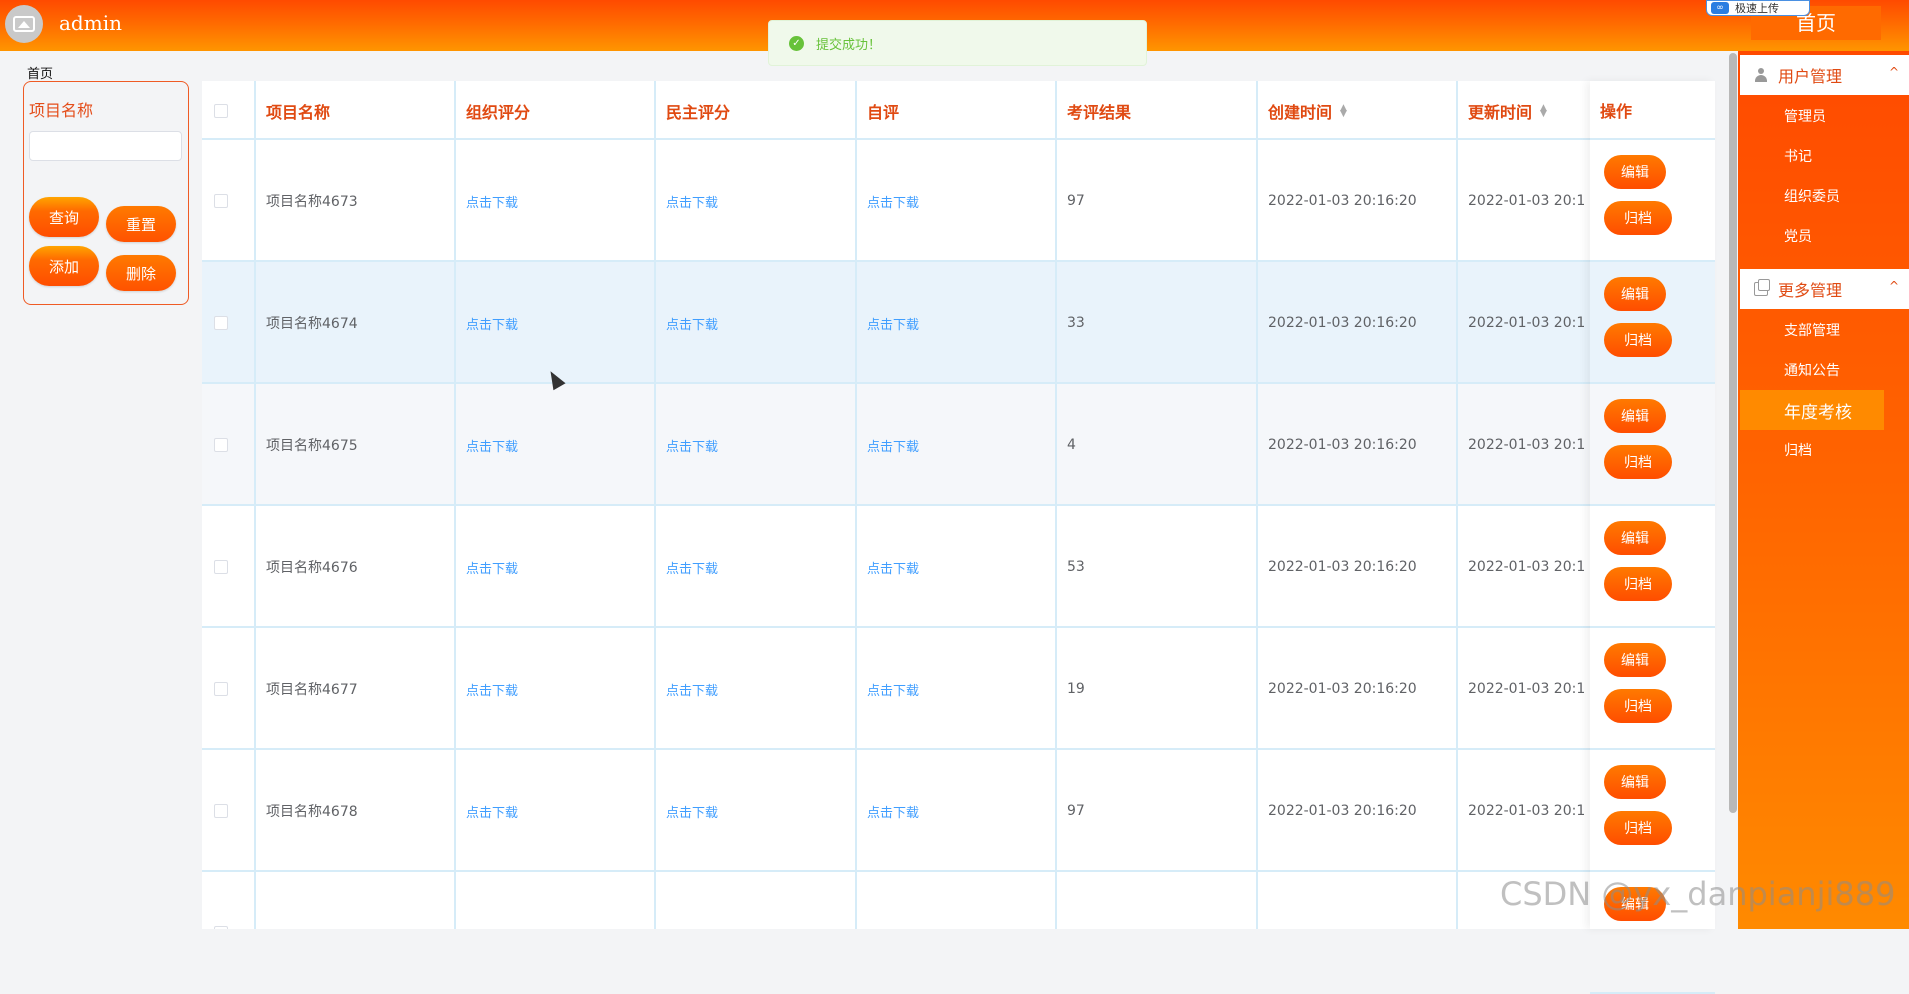  Describe the element at coordinates (1798, 156) in the screenshot. I see `menu-item-secretary: 书记` at that location.